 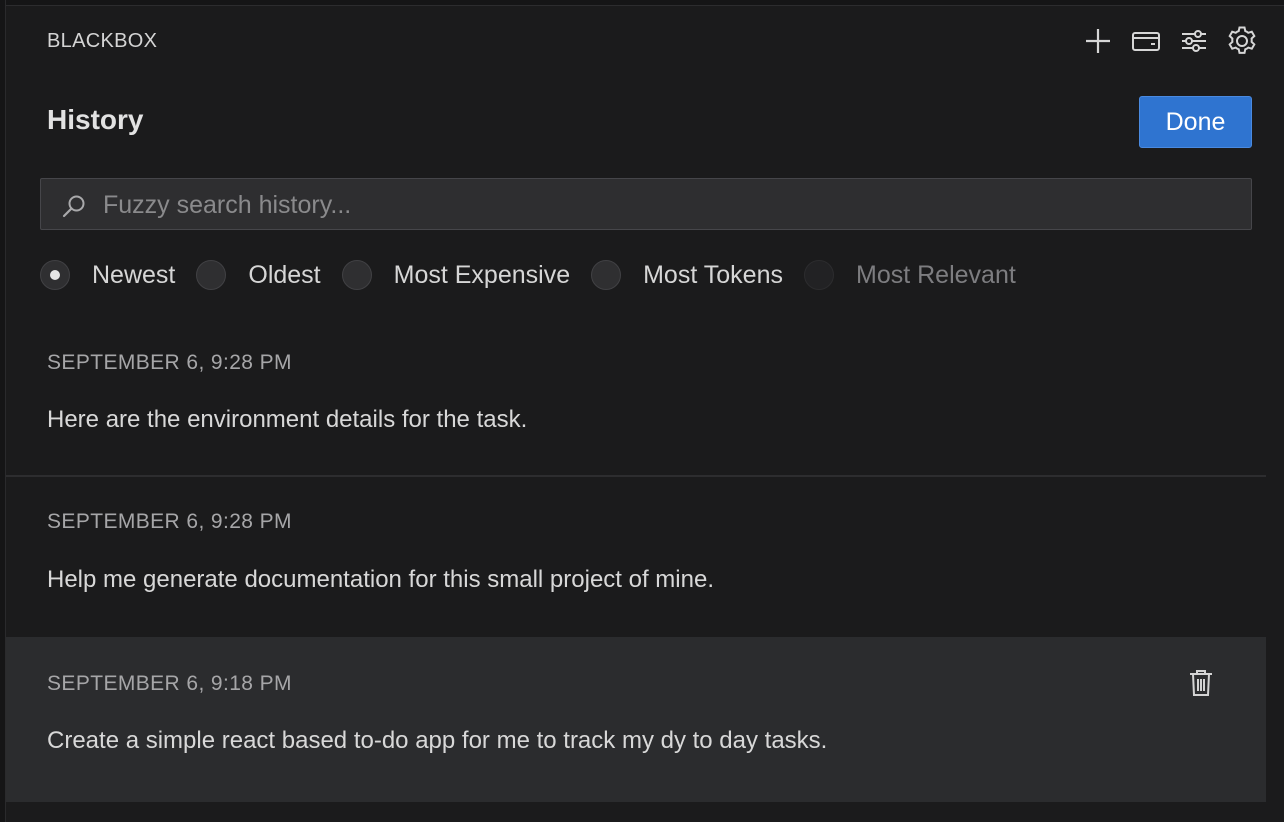 I want to click on sort-most-relevant-option: Most Relevant, so click(x=910, y=275).